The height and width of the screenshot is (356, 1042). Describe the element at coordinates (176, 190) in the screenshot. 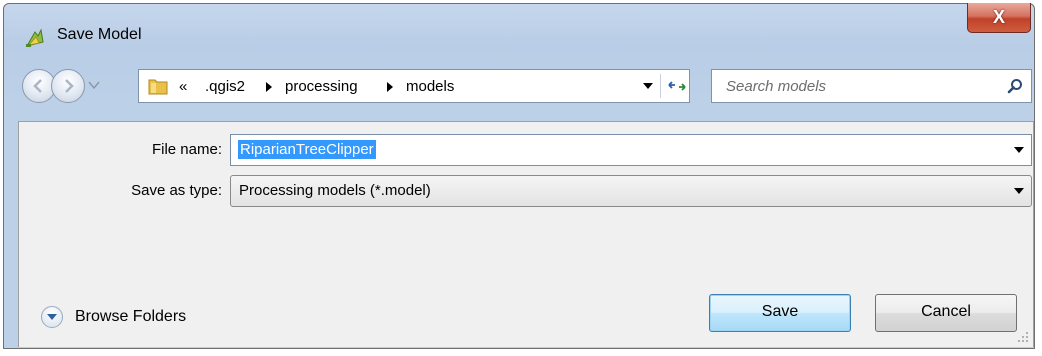

I see `save-type-label: Save as type:` at that location.